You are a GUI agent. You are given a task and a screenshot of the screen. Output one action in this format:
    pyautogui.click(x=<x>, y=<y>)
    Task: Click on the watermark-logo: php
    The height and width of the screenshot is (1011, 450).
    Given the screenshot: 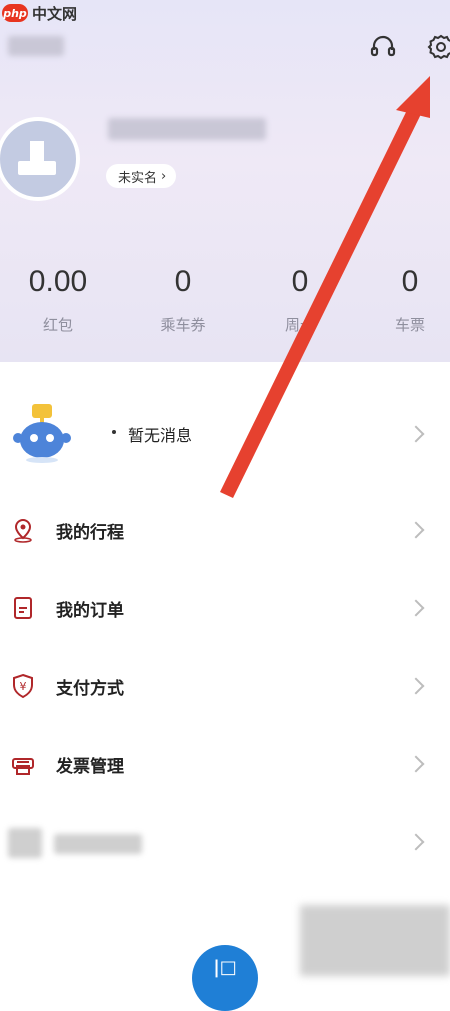 What is the action you would take?
    pyautogui.click(x=15, y=13)
    